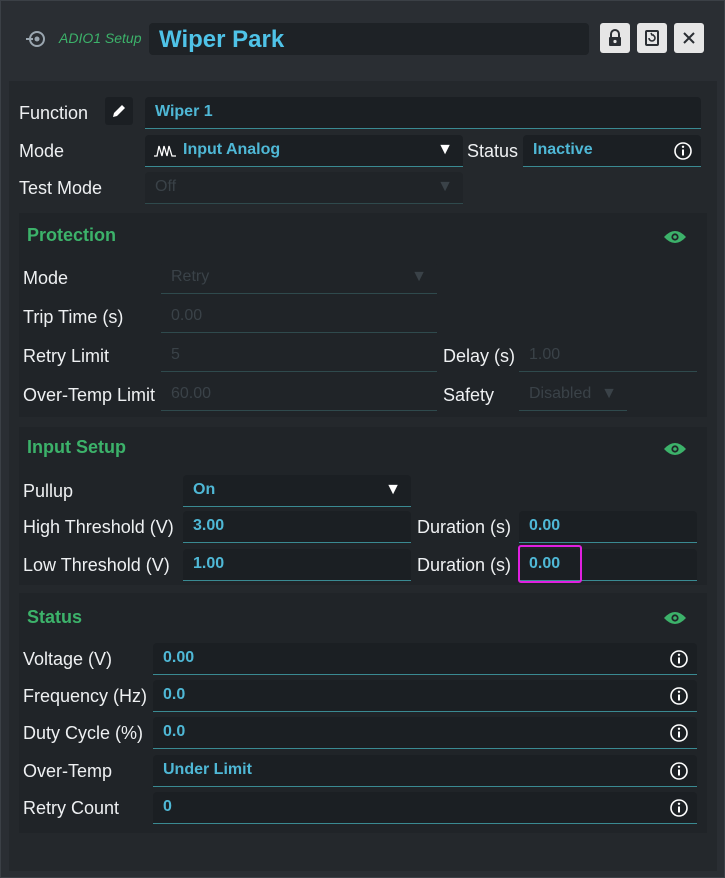 The image size is (725, 878). Describe the element at coordinates (464, 527) in the screenshot. I see `high-duration-label: Duration (s)` at that location.